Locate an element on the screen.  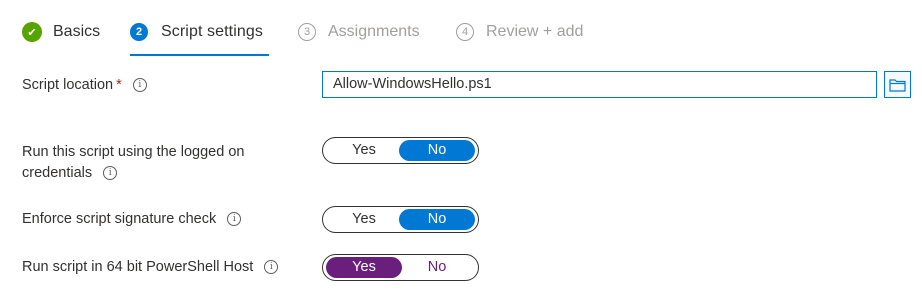
powershell-64bit-toggle: Yes No is located at coordinates (400, 267).